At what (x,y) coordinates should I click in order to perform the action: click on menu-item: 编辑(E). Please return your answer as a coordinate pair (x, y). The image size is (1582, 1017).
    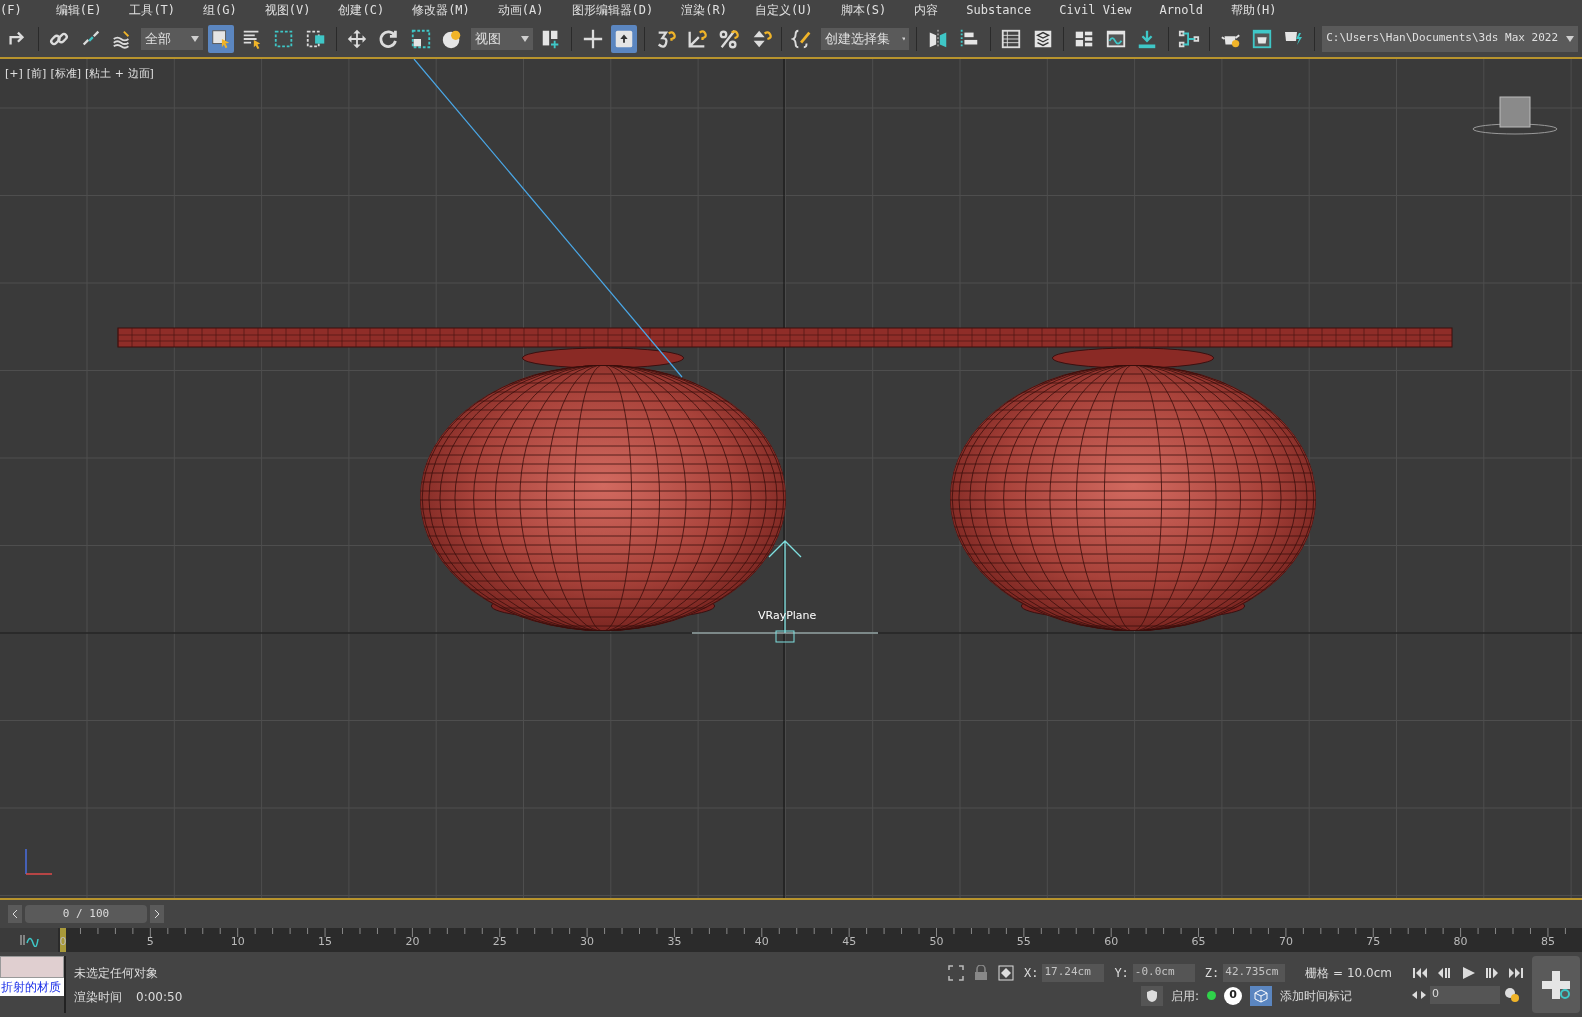
    Looking at the image, I should click on (78, 10).